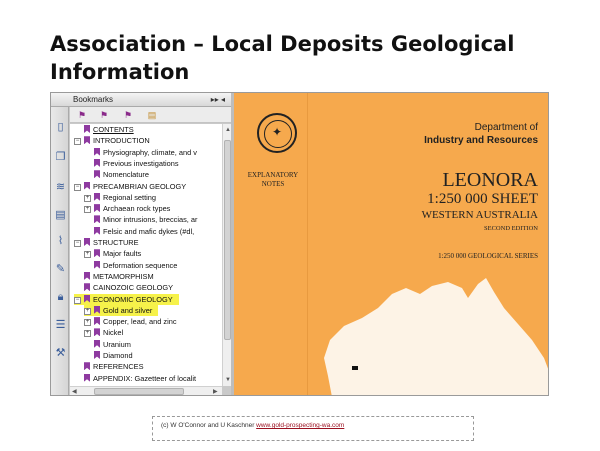  What do you see at coordinates (139, 231) in the screenshot?
I see `bookmark-item: Felsic and mafic dykes (#dl,` at bounding box center [139, 231].